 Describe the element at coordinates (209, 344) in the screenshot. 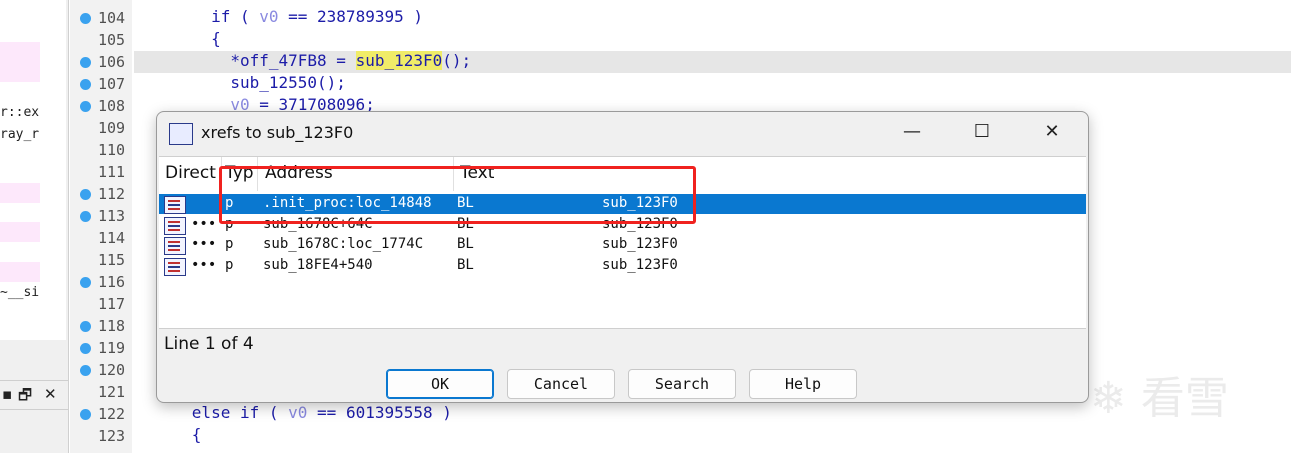

I see `status-line: Line 1 of 4` at that location.